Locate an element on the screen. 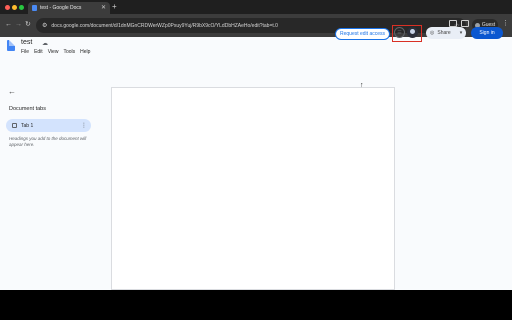 The width and height of the screenshot is (512, 320). sign-in-button: Sign in is located at coordinates (487, 33).